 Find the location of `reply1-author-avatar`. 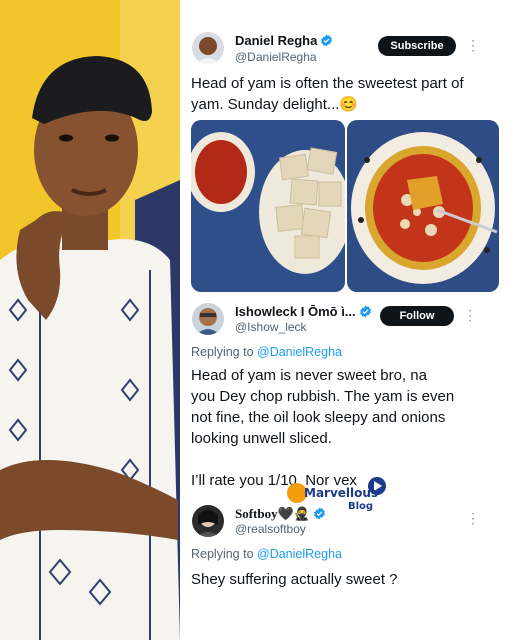

reply1-author-avatar is located at coordinates (208, 319).